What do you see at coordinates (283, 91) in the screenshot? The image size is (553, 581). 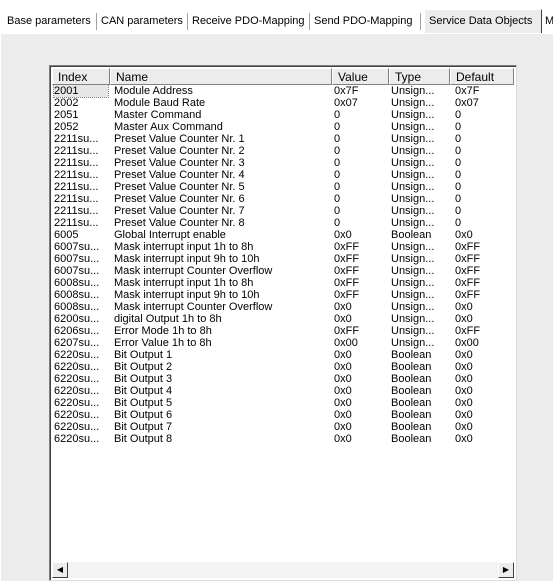 I see `table-row: 2001 Module Address 0x7F Unsign... 0x7F` at bounding box center [283, 91].